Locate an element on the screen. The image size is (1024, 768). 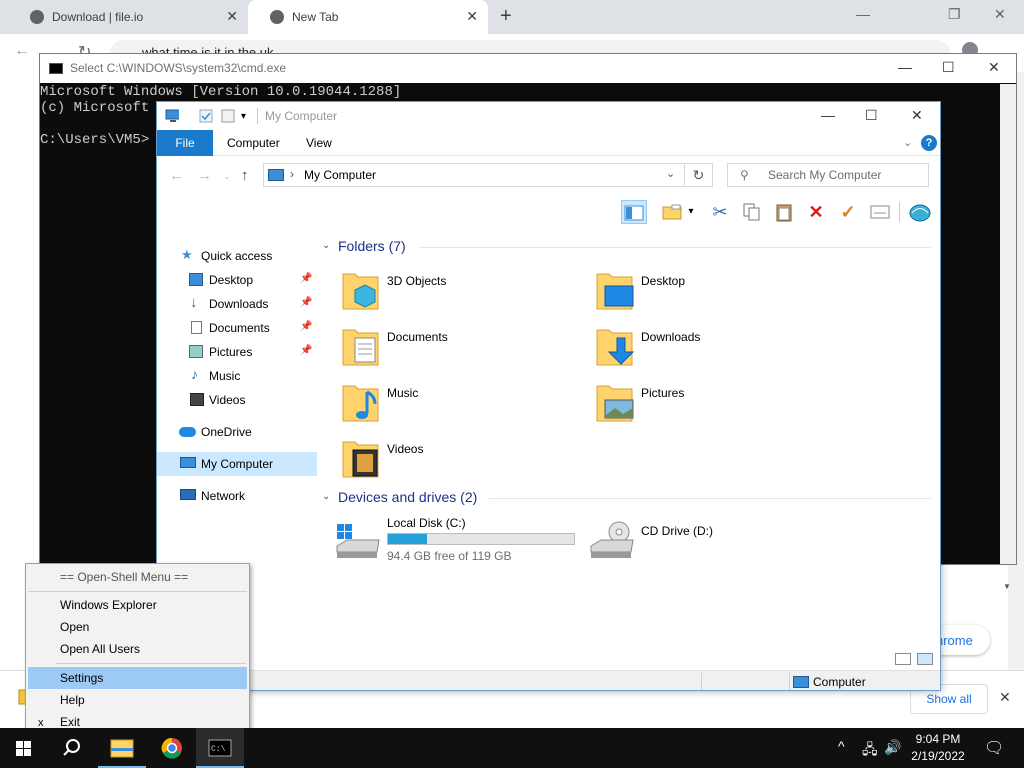
shell-settings-icon is located at coordinates (920, 212).